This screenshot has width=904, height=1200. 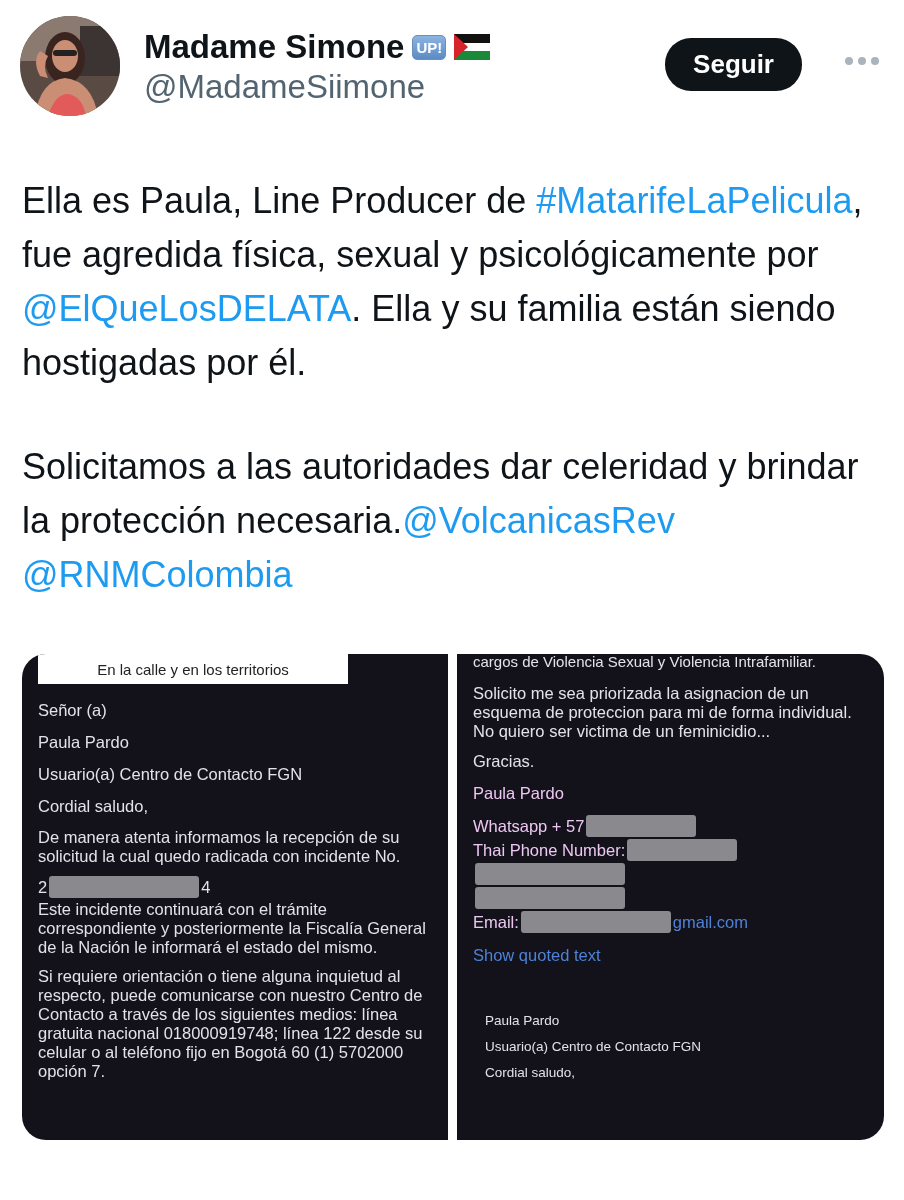 I want to click on email-text: 2, so click(x=43, y=887).